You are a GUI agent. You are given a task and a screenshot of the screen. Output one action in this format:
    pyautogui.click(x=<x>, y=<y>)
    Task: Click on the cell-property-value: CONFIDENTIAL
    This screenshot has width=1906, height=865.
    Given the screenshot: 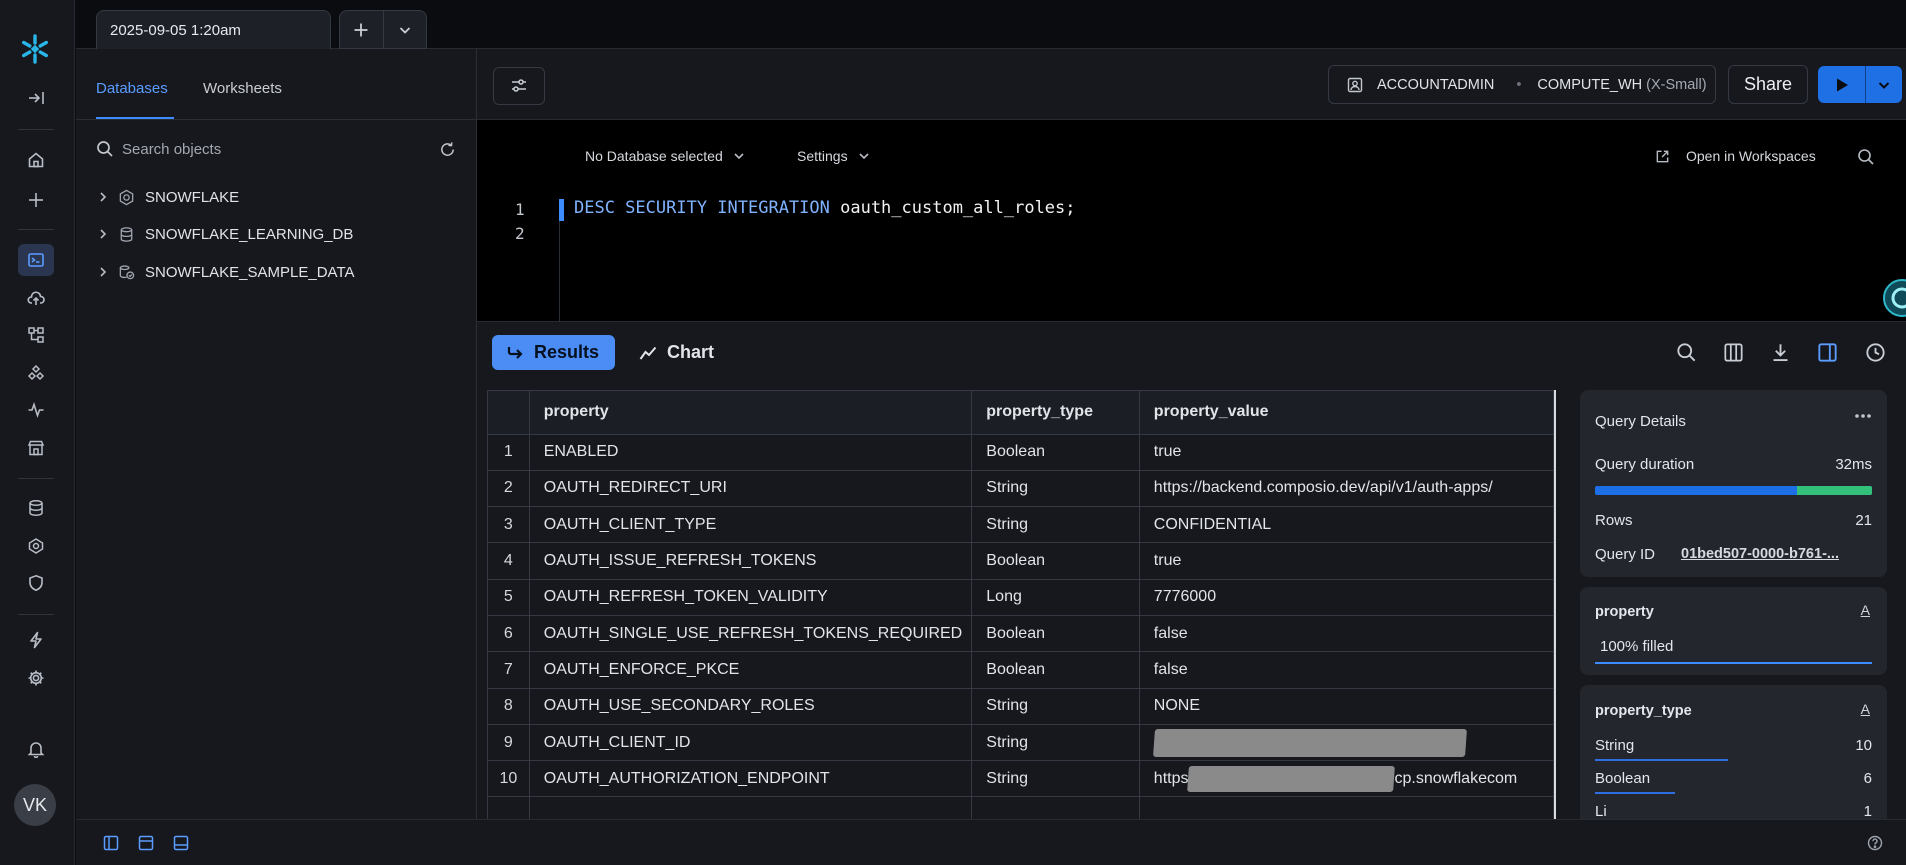 What is the action you would take?
    pyautogui.click(x=1346, y=525)
    